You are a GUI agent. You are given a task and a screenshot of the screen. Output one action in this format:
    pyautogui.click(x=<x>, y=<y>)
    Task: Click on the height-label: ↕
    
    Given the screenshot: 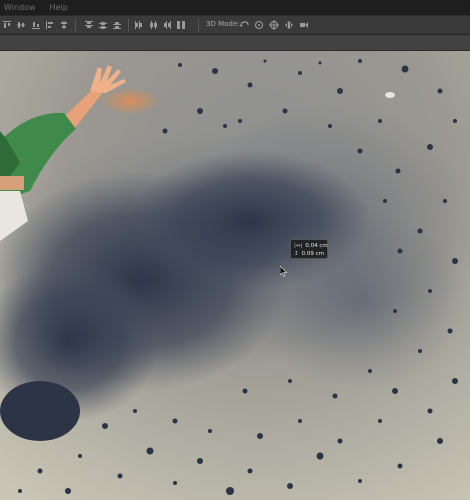 What is the action you would take?
    pyautogui.click(x=296, y=254)
    